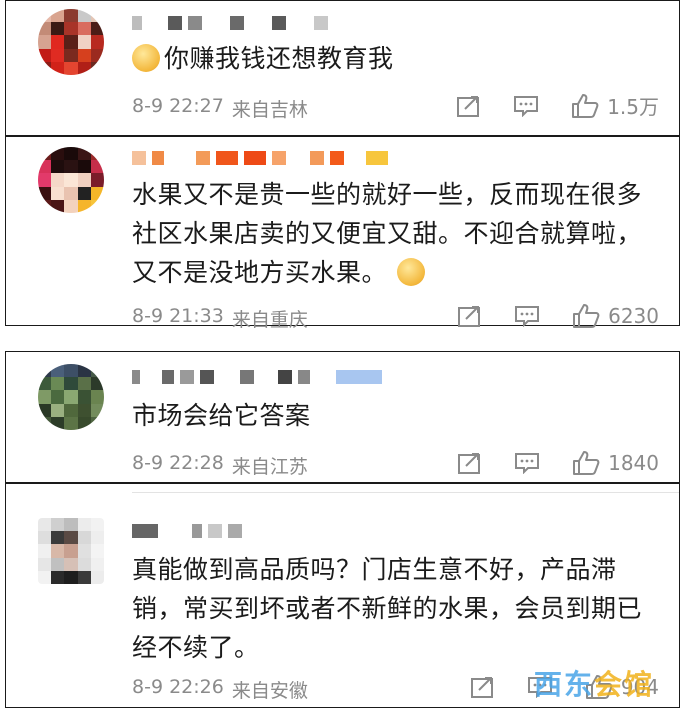 The image size is (684, 709). Describe the element at coordinates (593, 684) in the screenshot. I see `watermark-logo: 西东会馆` at that location.